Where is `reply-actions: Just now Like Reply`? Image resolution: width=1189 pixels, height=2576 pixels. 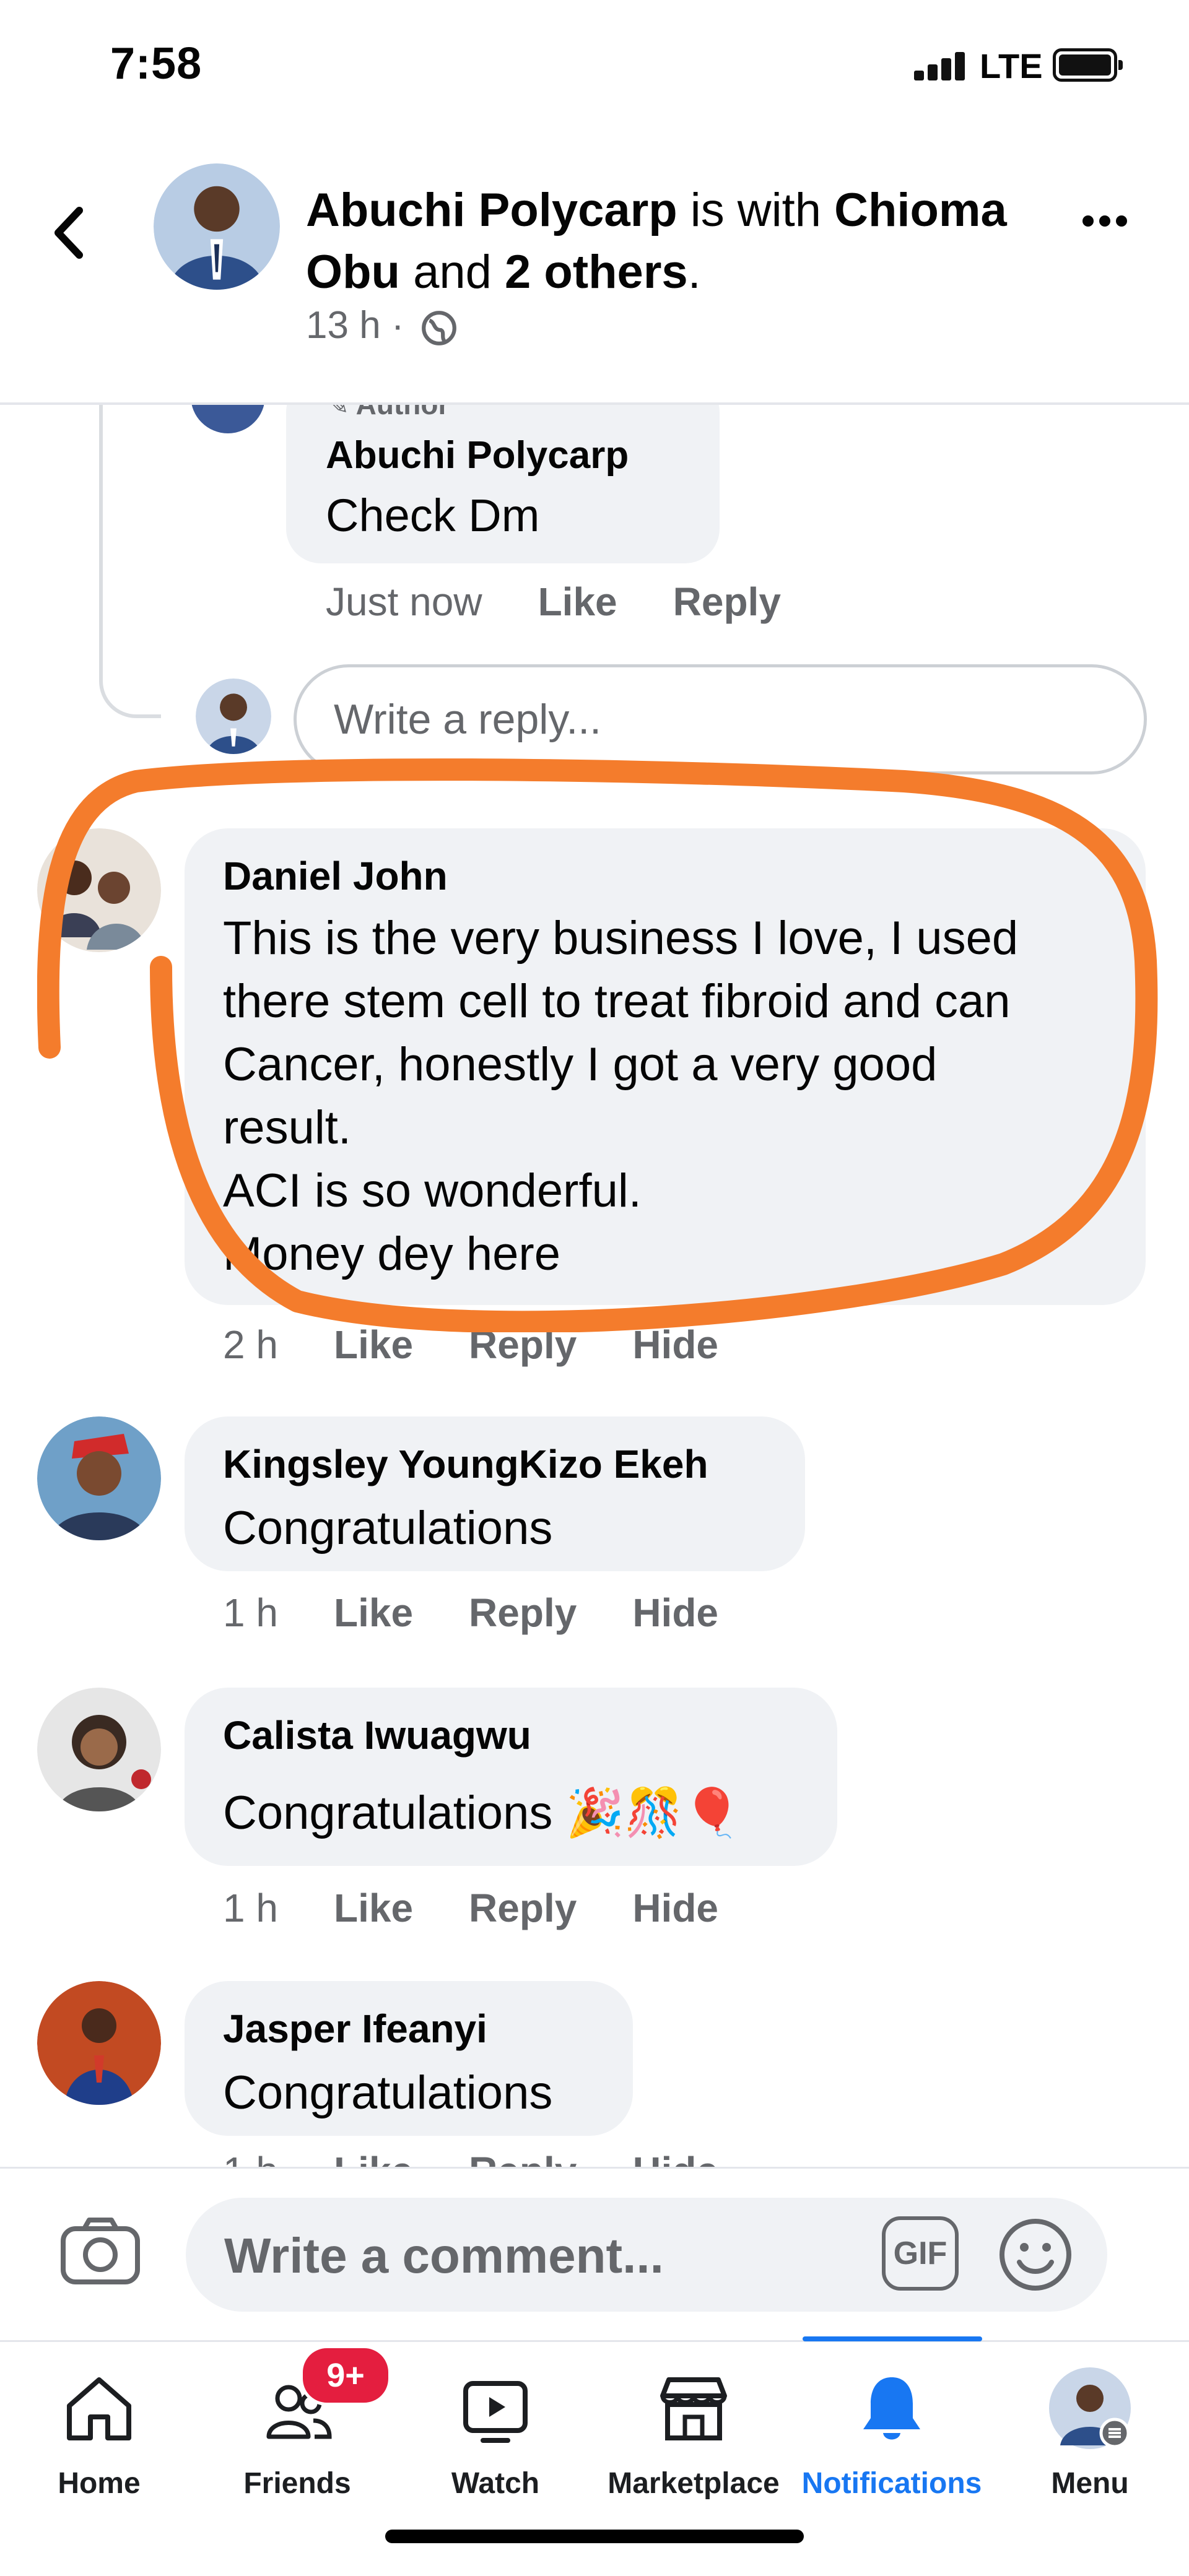 reply-actions: Just now Like Reply is located at coordinates (581, 602).